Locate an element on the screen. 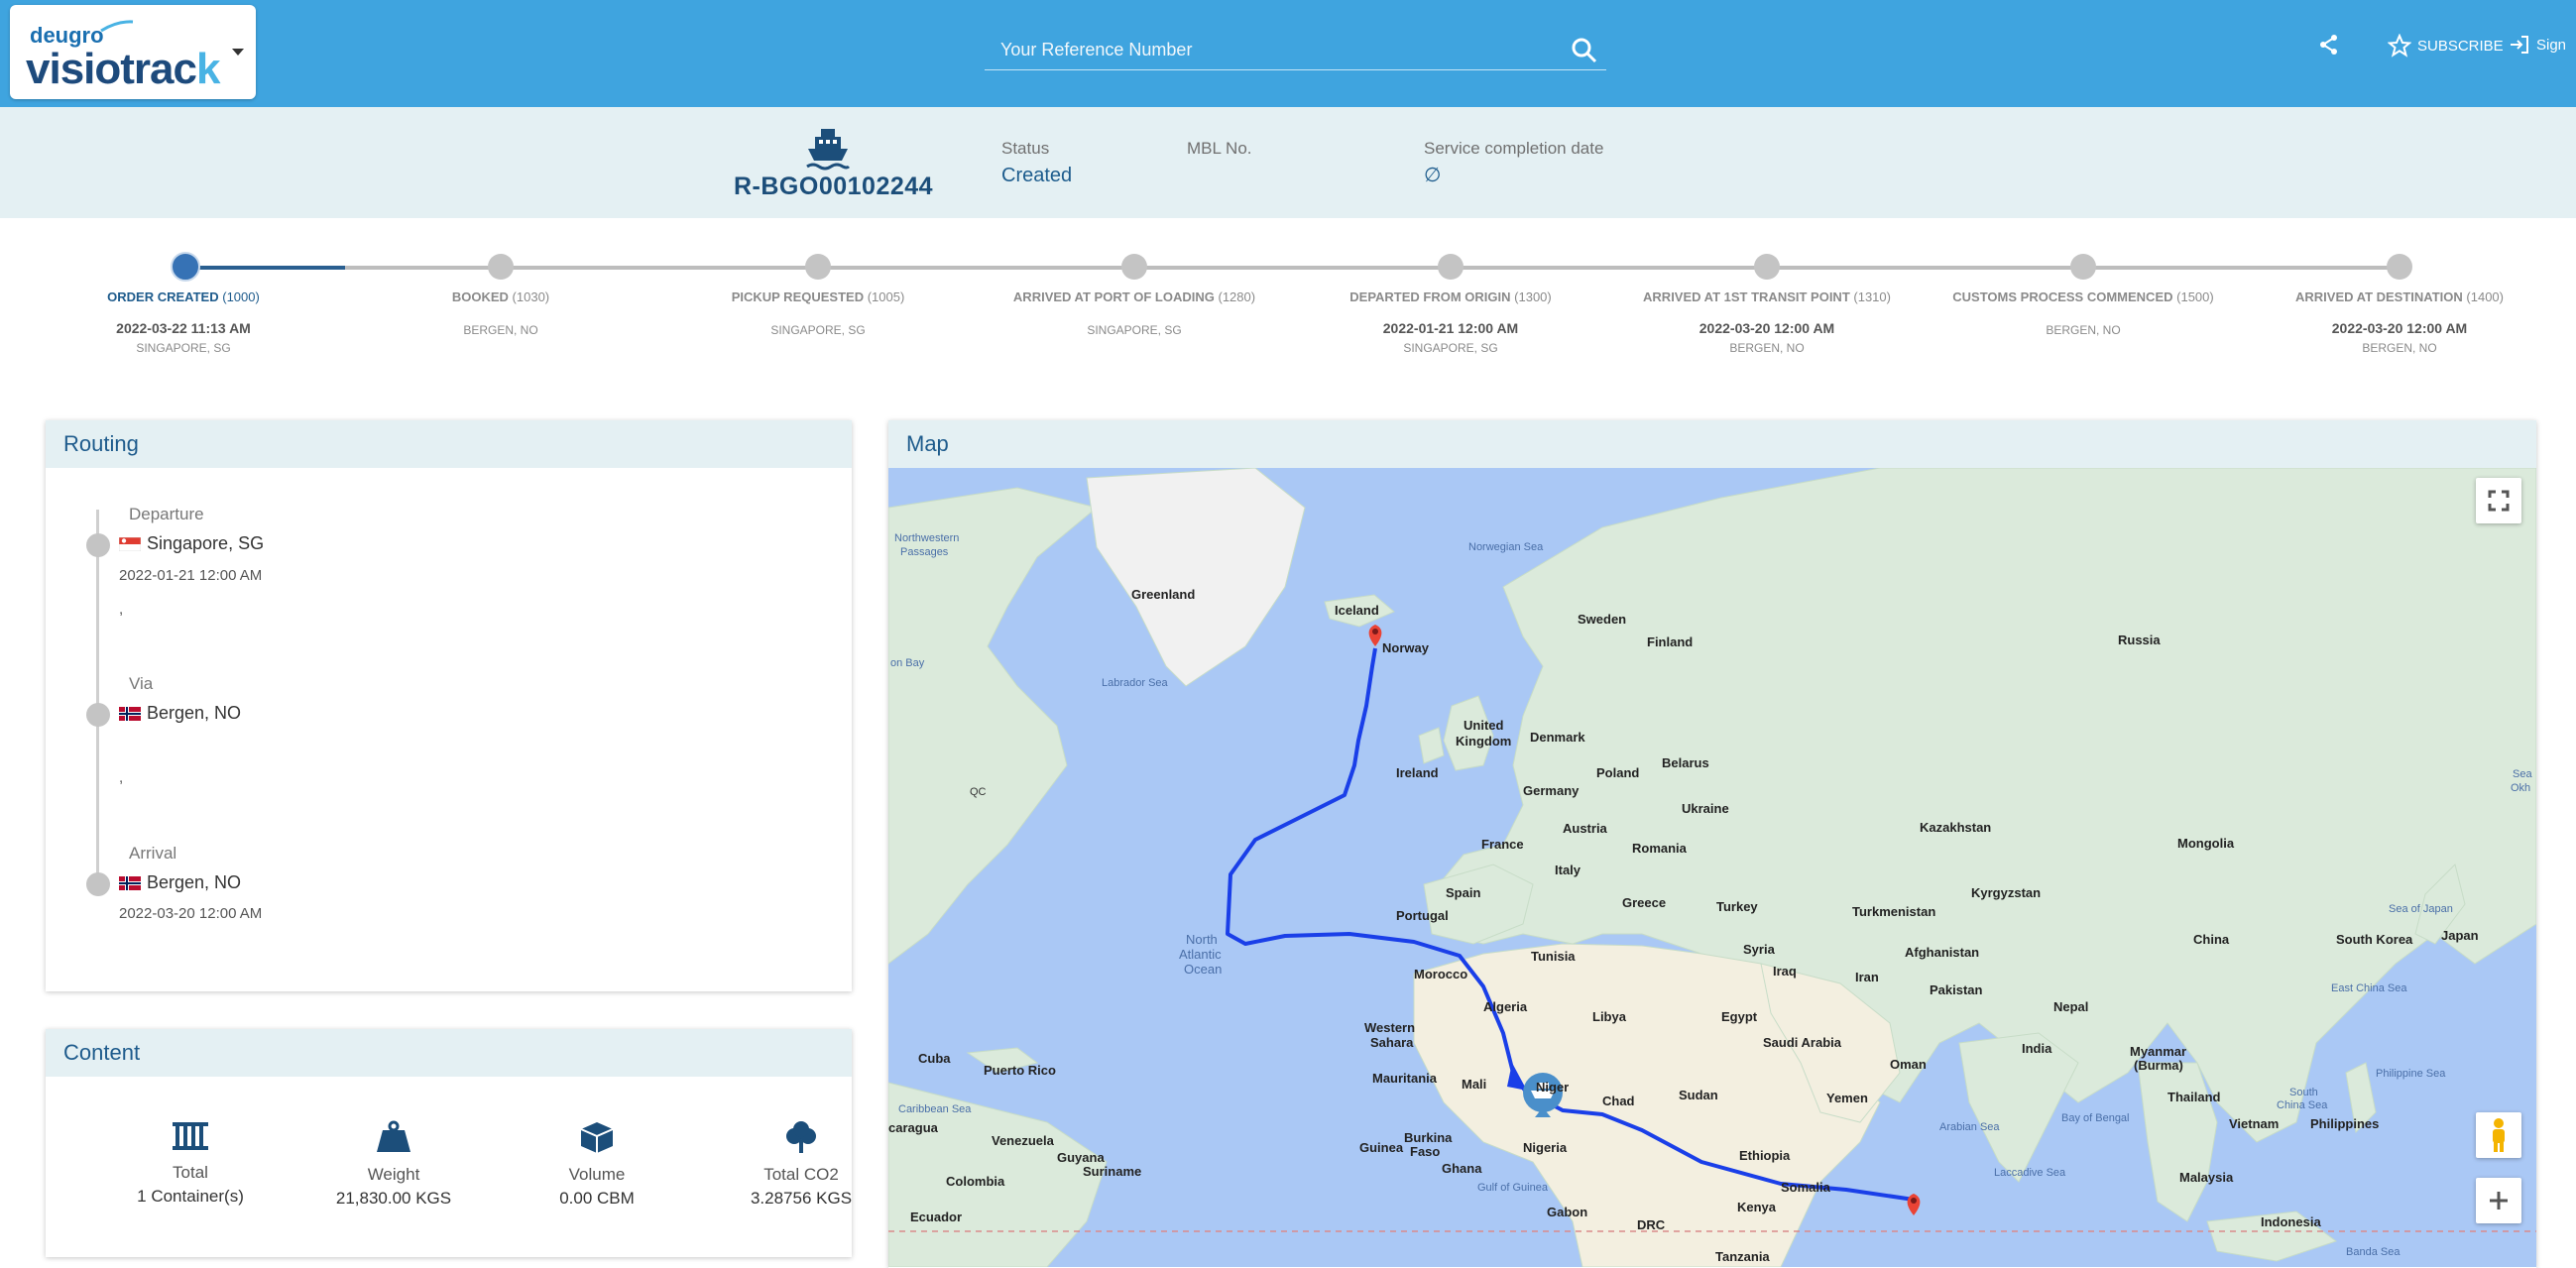 This screenshot has height=1268, width=2576. map-label-sea-of-japan: Sea of Japan is located at coordinates (2421, 909).